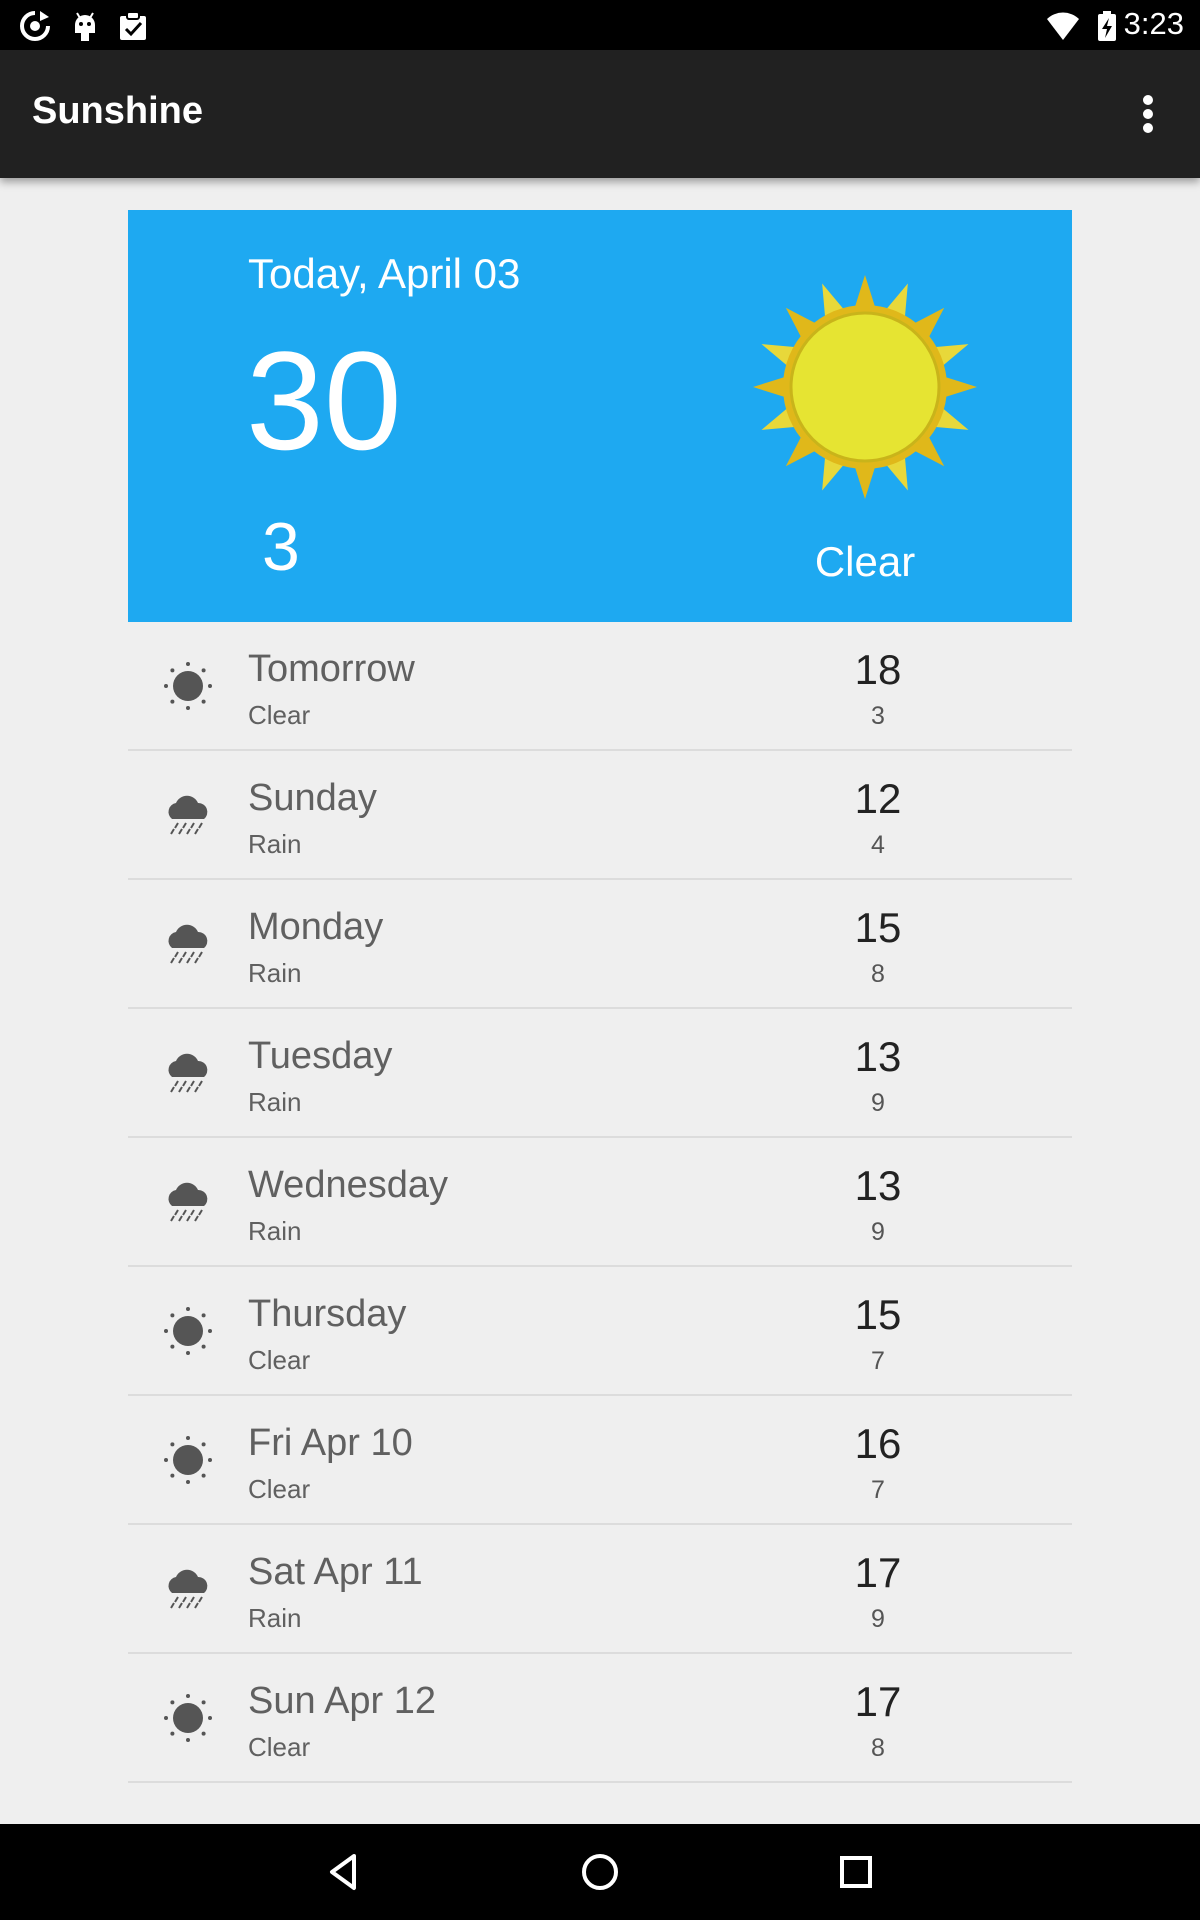 The width and height of the screenshot is (1200, 1920). What do you see at coordinates (600, 815) in the screenshot?
I see `forecast-row: Sunday Rain 12 4` at bounding box center [600, 815].